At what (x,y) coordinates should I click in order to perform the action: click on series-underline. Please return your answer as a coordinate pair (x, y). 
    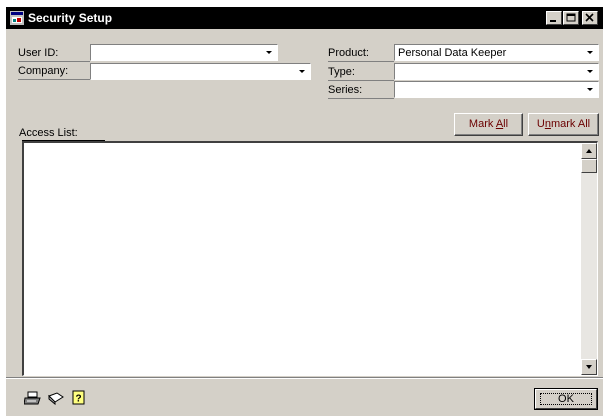
    Looking at the image, I should click on (361, 98).